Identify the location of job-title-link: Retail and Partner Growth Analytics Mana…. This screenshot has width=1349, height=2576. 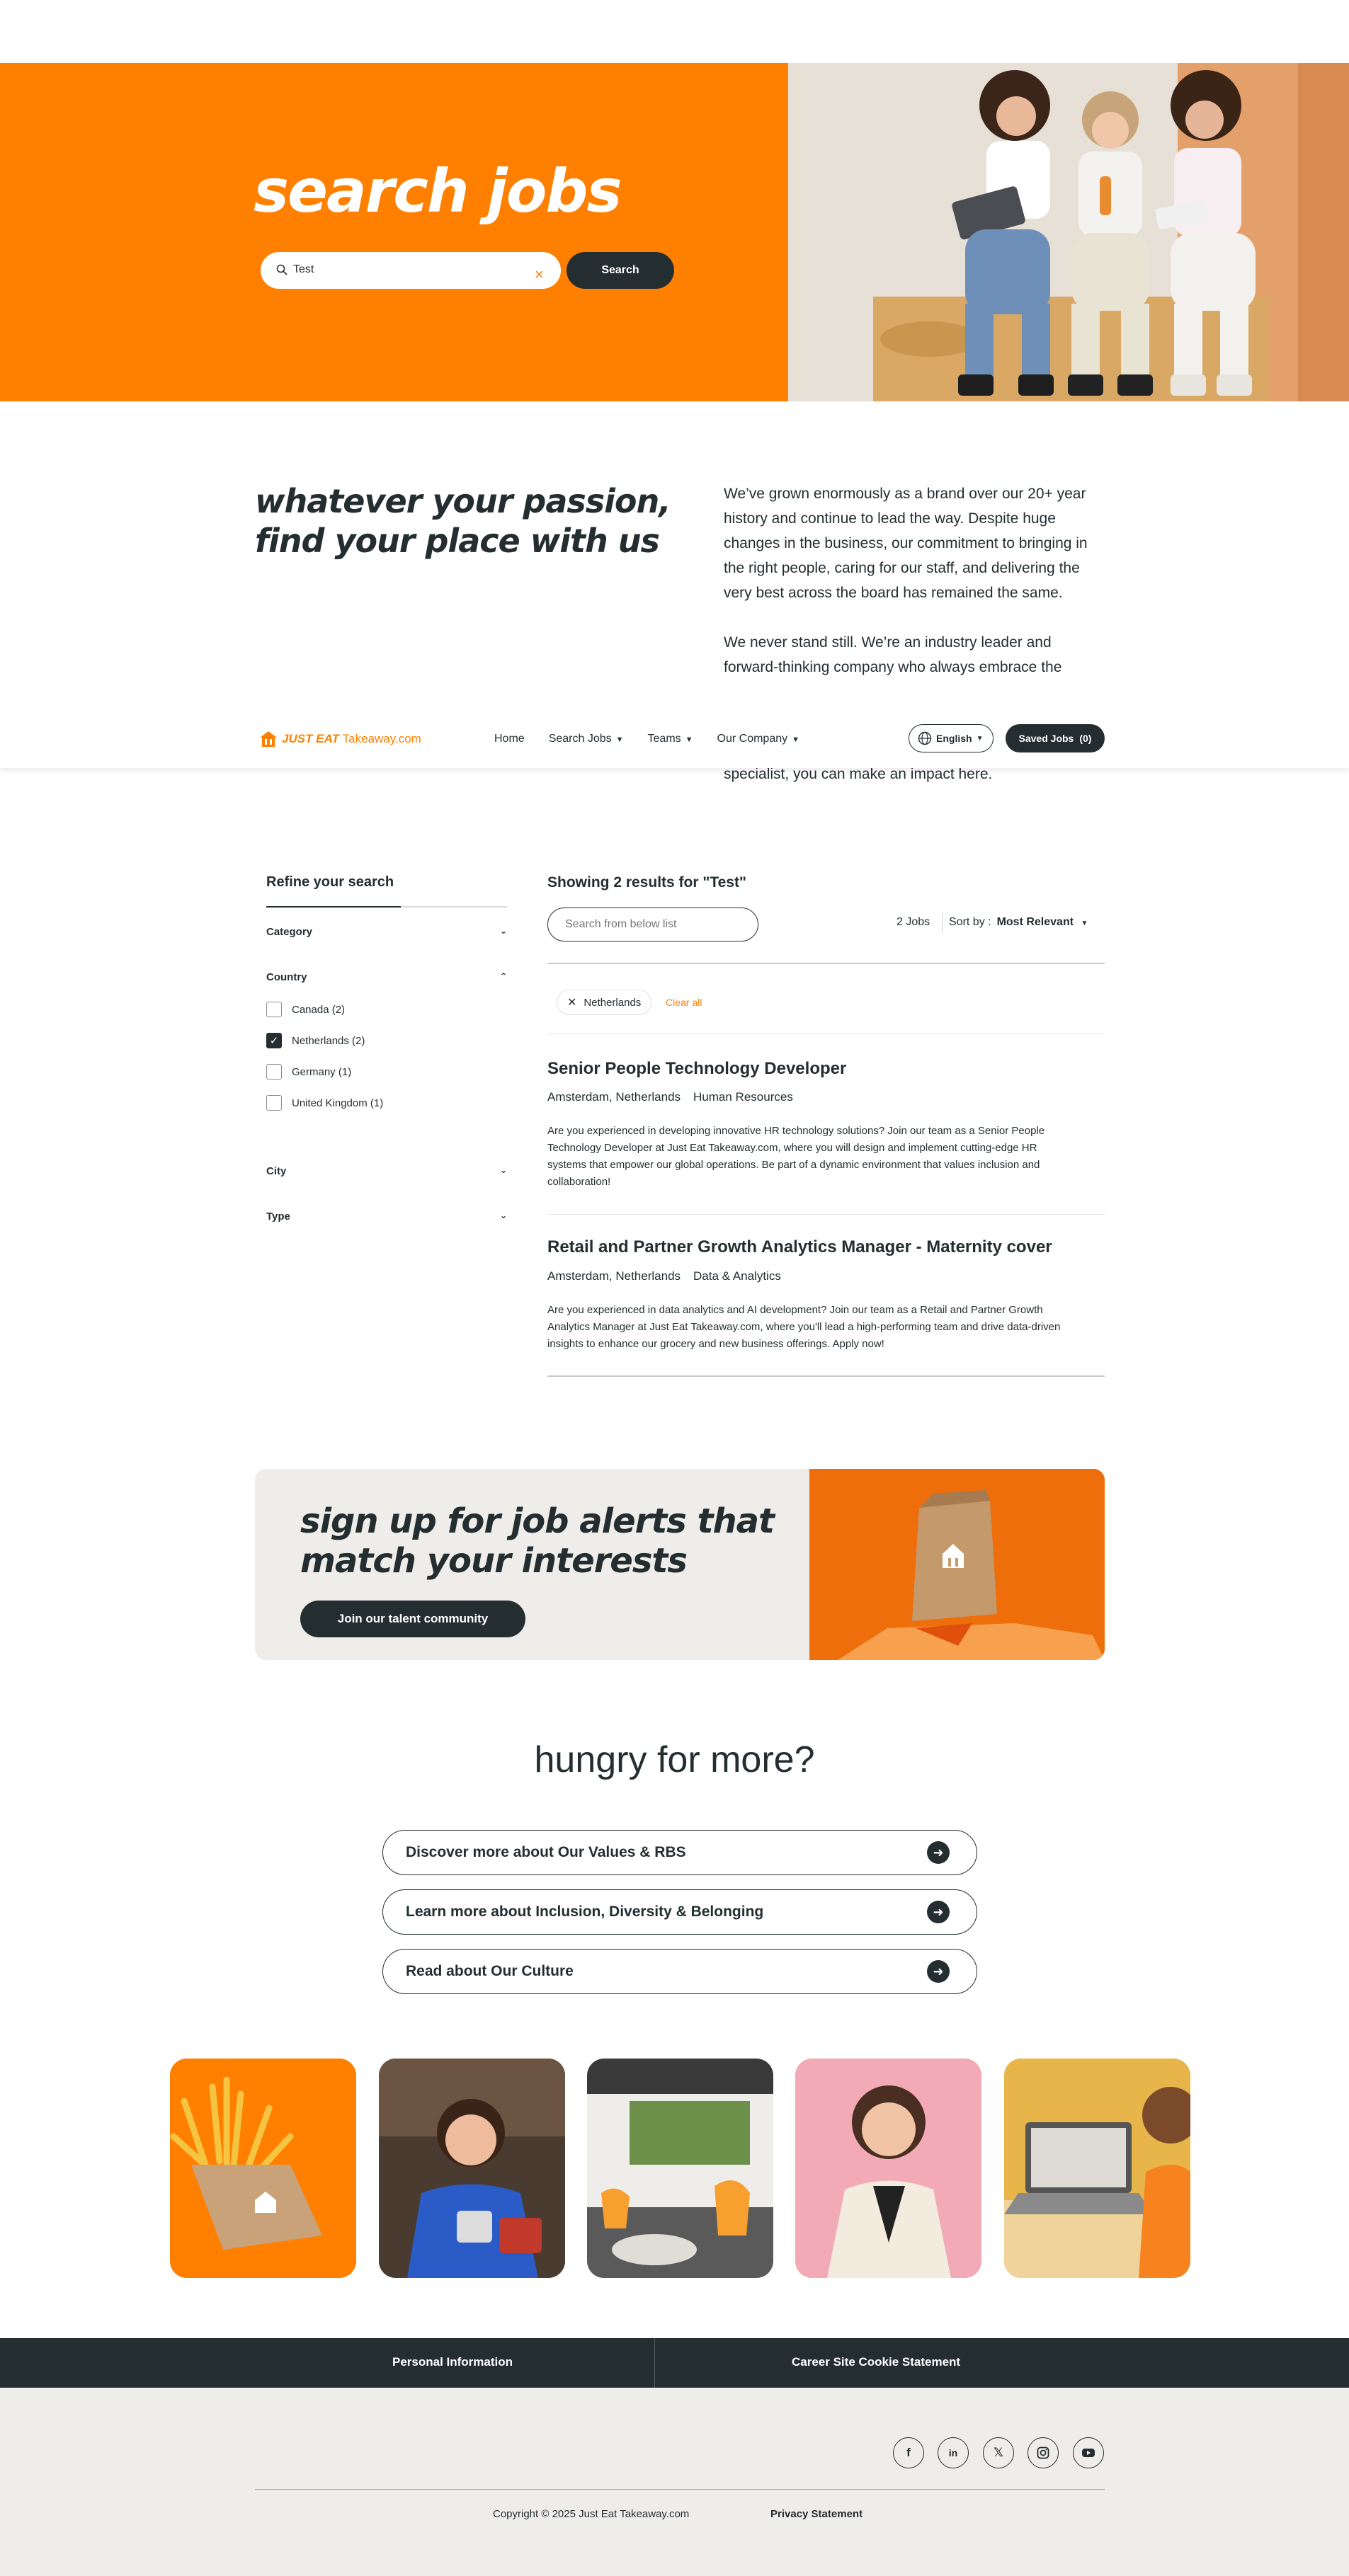
(799, 1247).